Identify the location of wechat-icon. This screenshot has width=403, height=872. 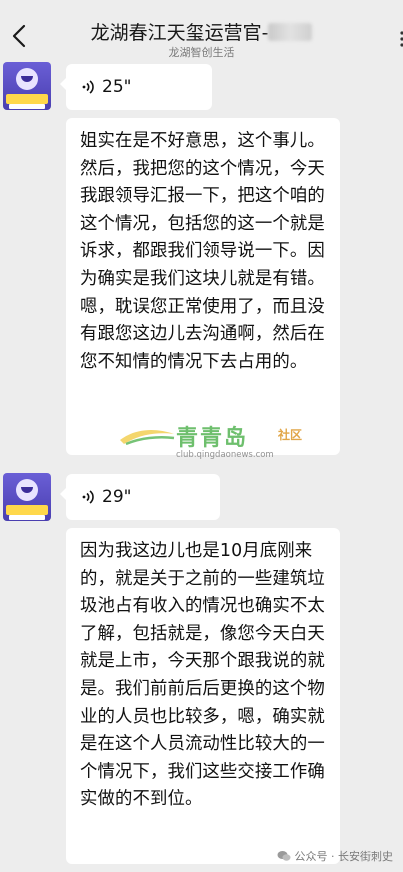
(283, 856).